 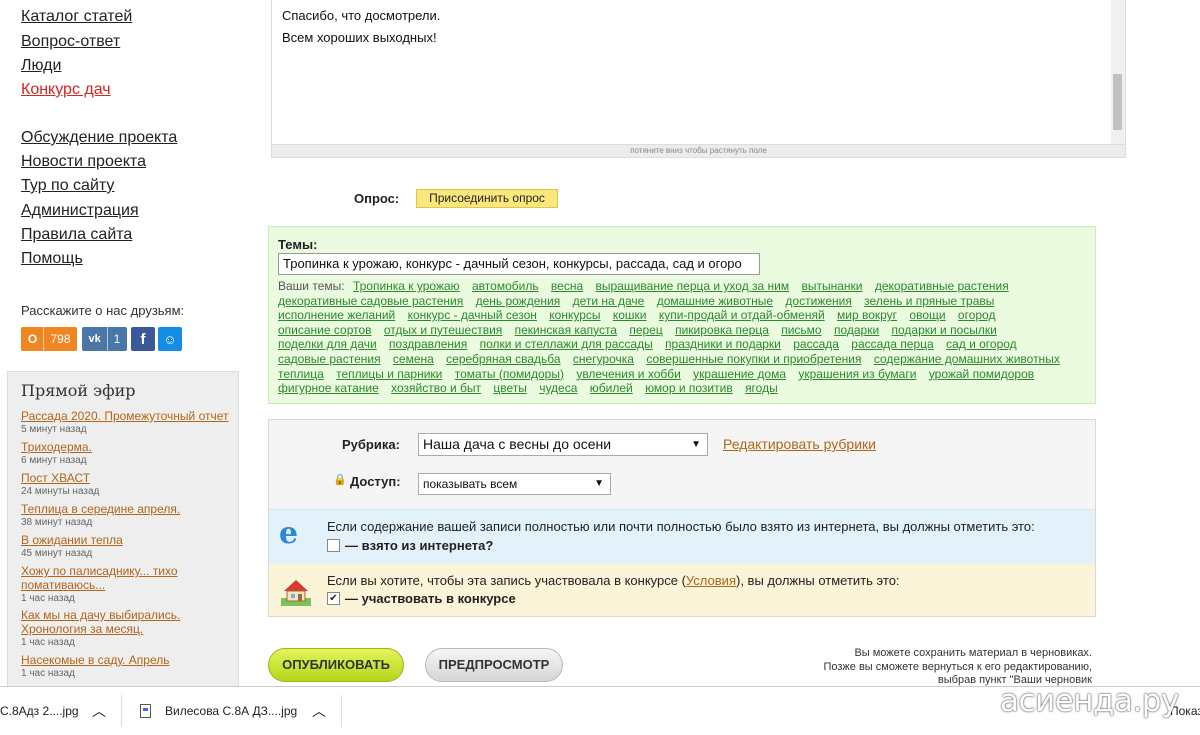 What do you see at coordinates (942, 286) in the screenshot?
I see `topic-tag: декоративные растения` at bounding box center [942, 286].